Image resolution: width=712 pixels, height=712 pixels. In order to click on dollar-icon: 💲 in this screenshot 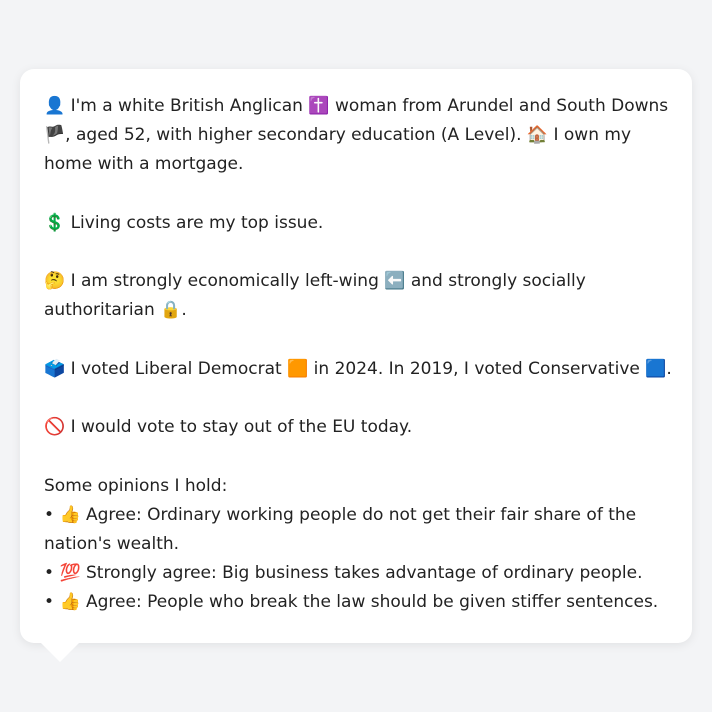, I will do `click(55, 222)`.